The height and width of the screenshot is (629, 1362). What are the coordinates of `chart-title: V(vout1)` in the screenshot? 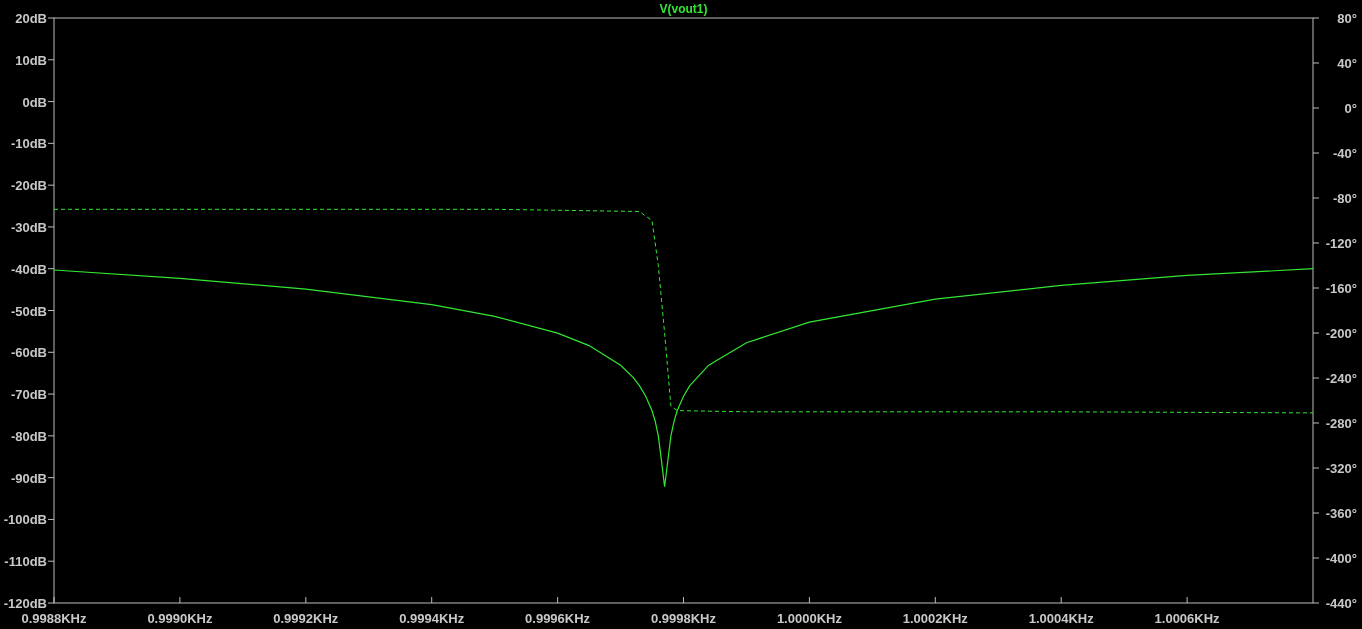 It's located at (683, 9).